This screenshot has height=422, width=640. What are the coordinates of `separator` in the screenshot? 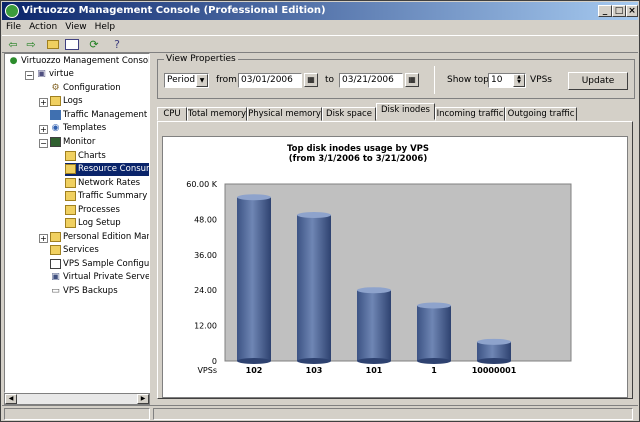 It's located at (434, 80).